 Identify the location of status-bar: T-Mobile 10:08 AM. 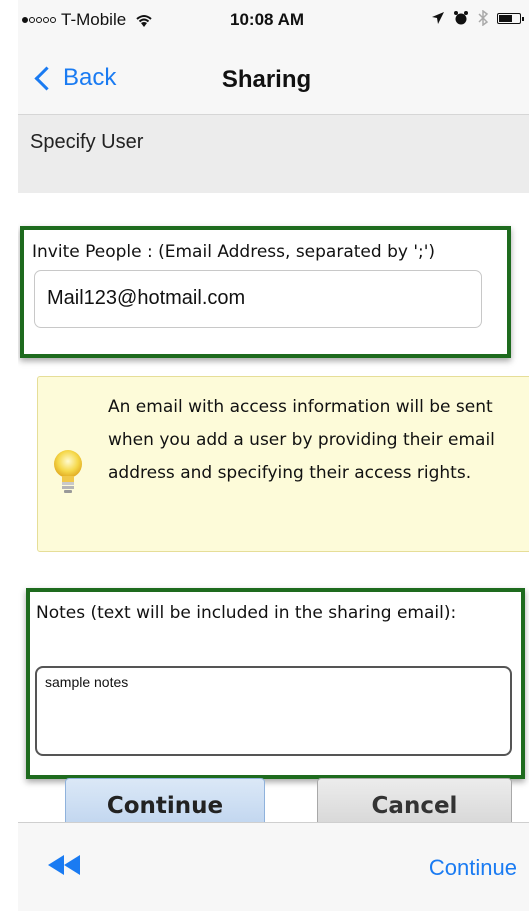
(273, 20).